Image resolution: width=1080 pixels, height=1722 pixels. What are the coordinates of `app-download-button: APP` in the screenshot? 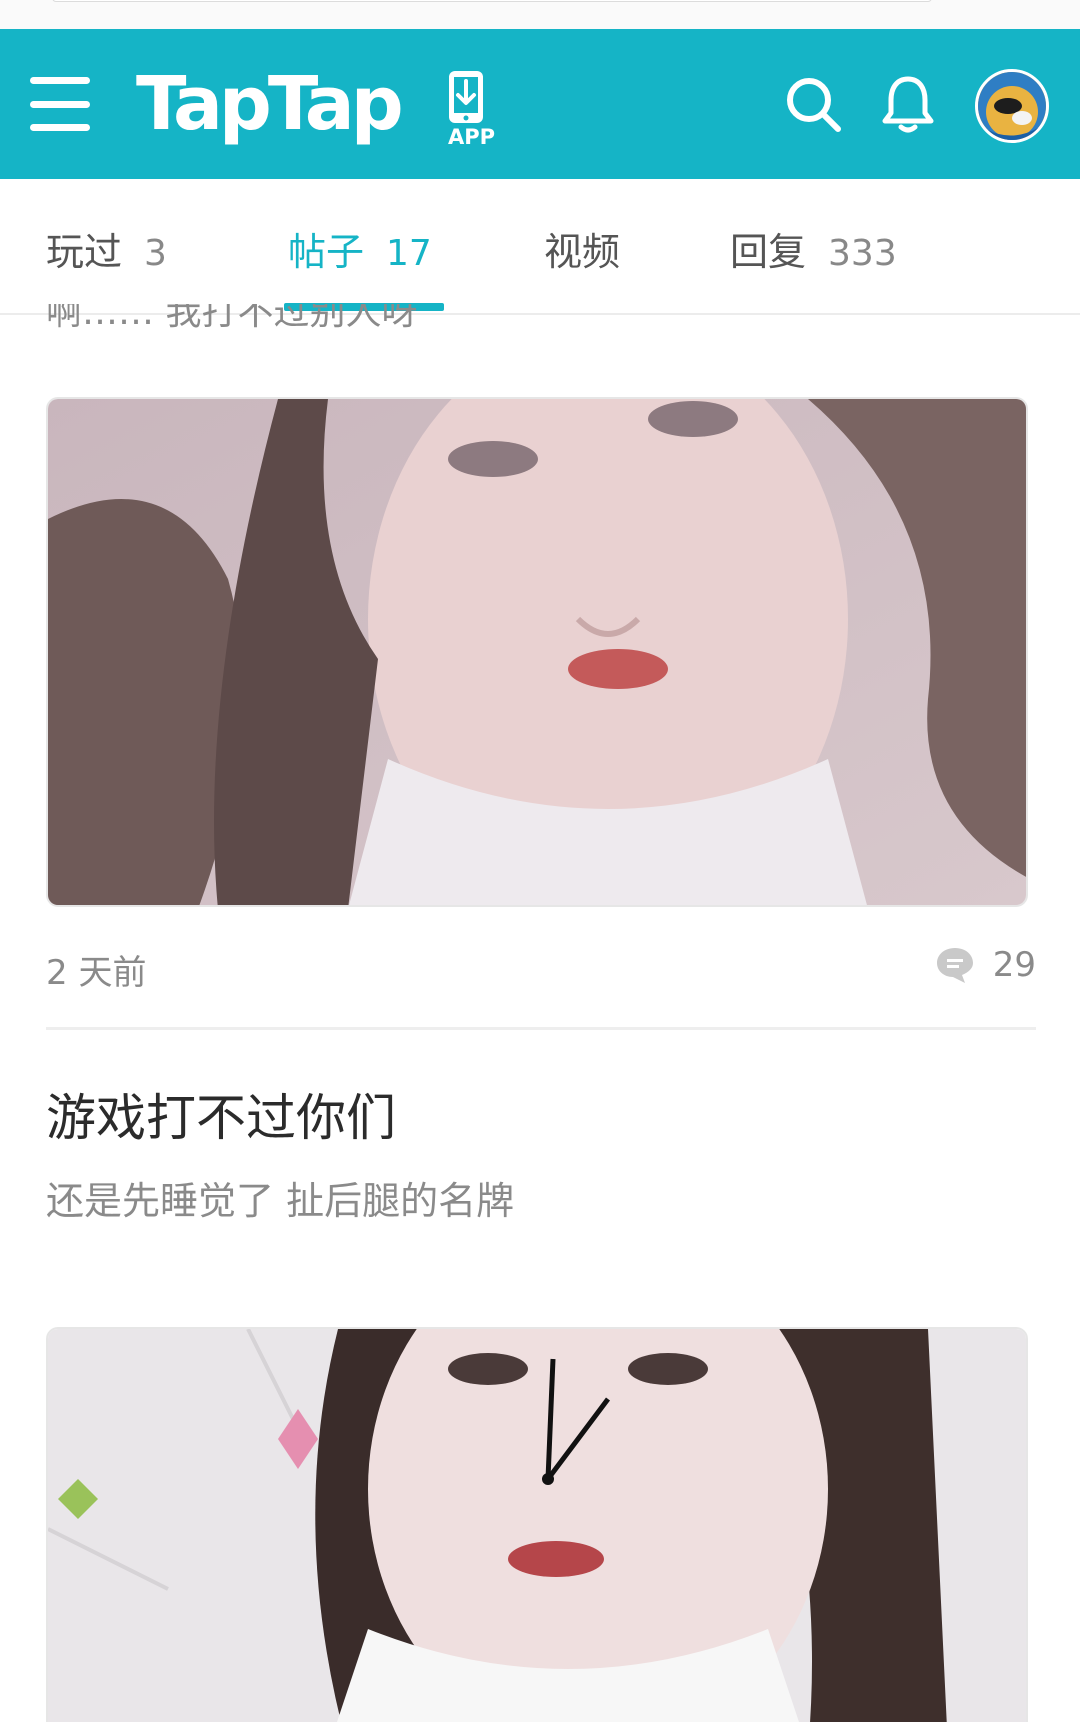 It's located at (471, 109).